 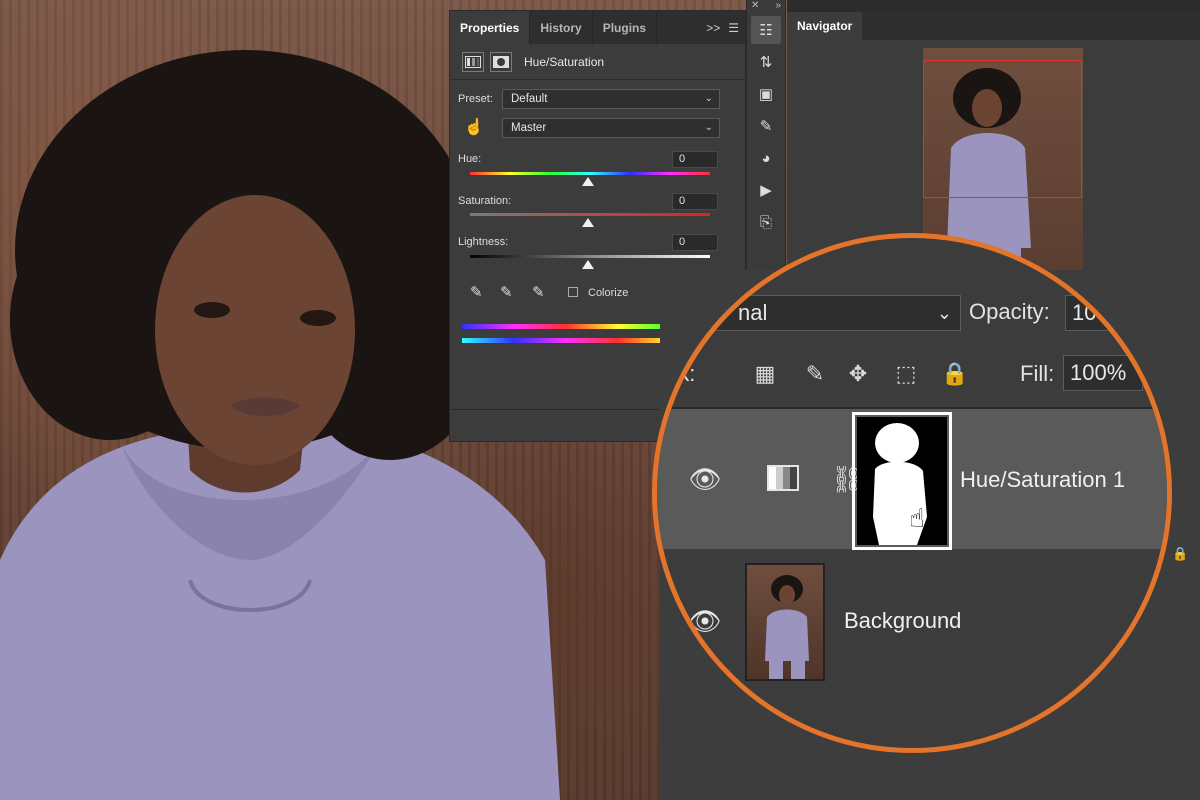 I want to click on properties-tab-bar: Properties History Plugins >> ☰, so click(x=597, y=27).